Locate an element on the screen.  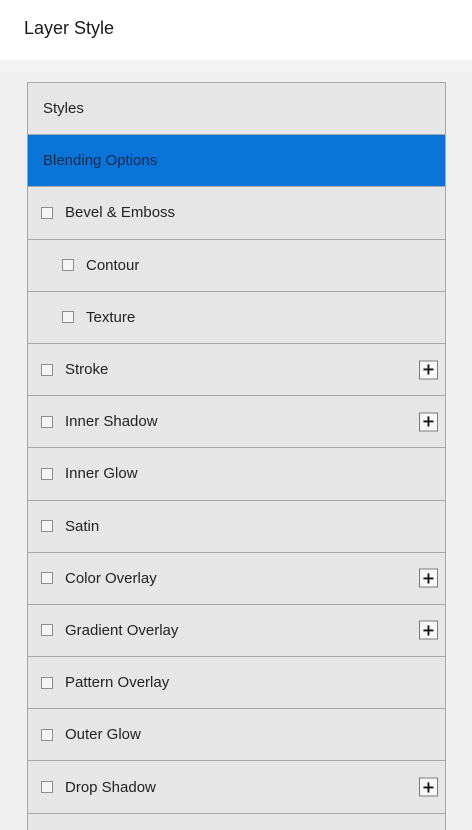
style-item-bevel-emboss: Bevel & Emboss is located at coordinates (236, 213).